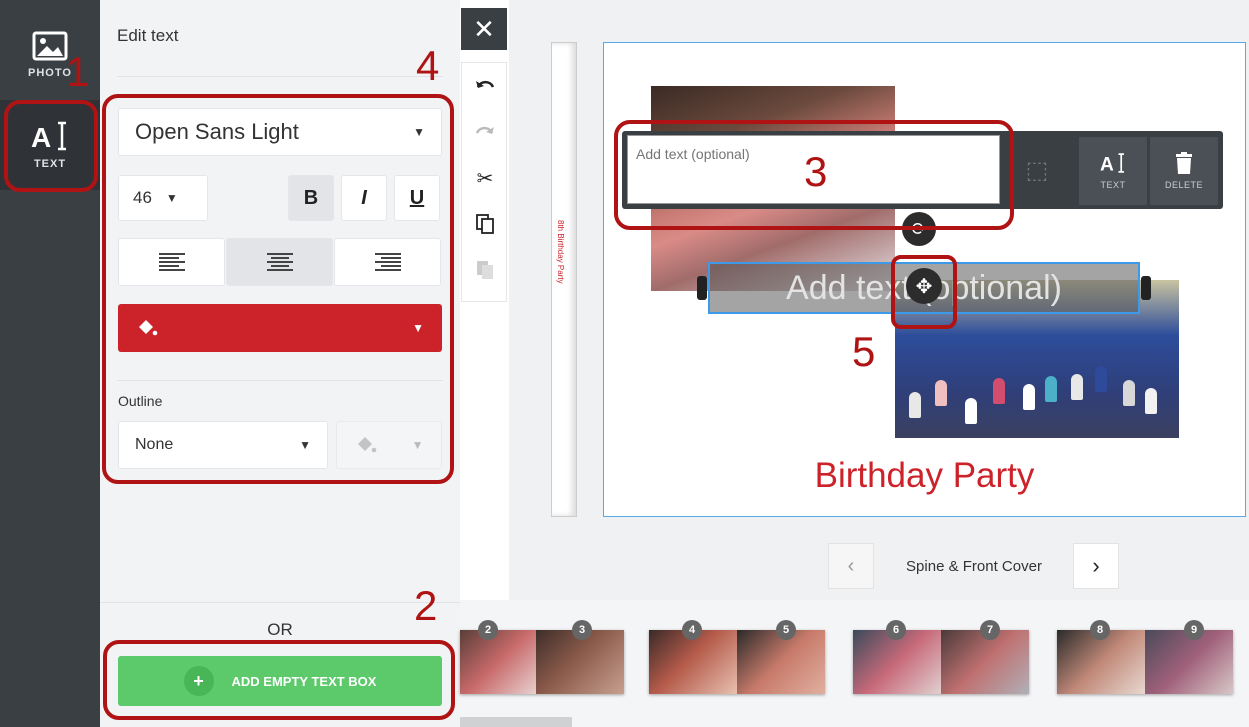  I want to click on page-number-badge: 7, so click(990, 630).